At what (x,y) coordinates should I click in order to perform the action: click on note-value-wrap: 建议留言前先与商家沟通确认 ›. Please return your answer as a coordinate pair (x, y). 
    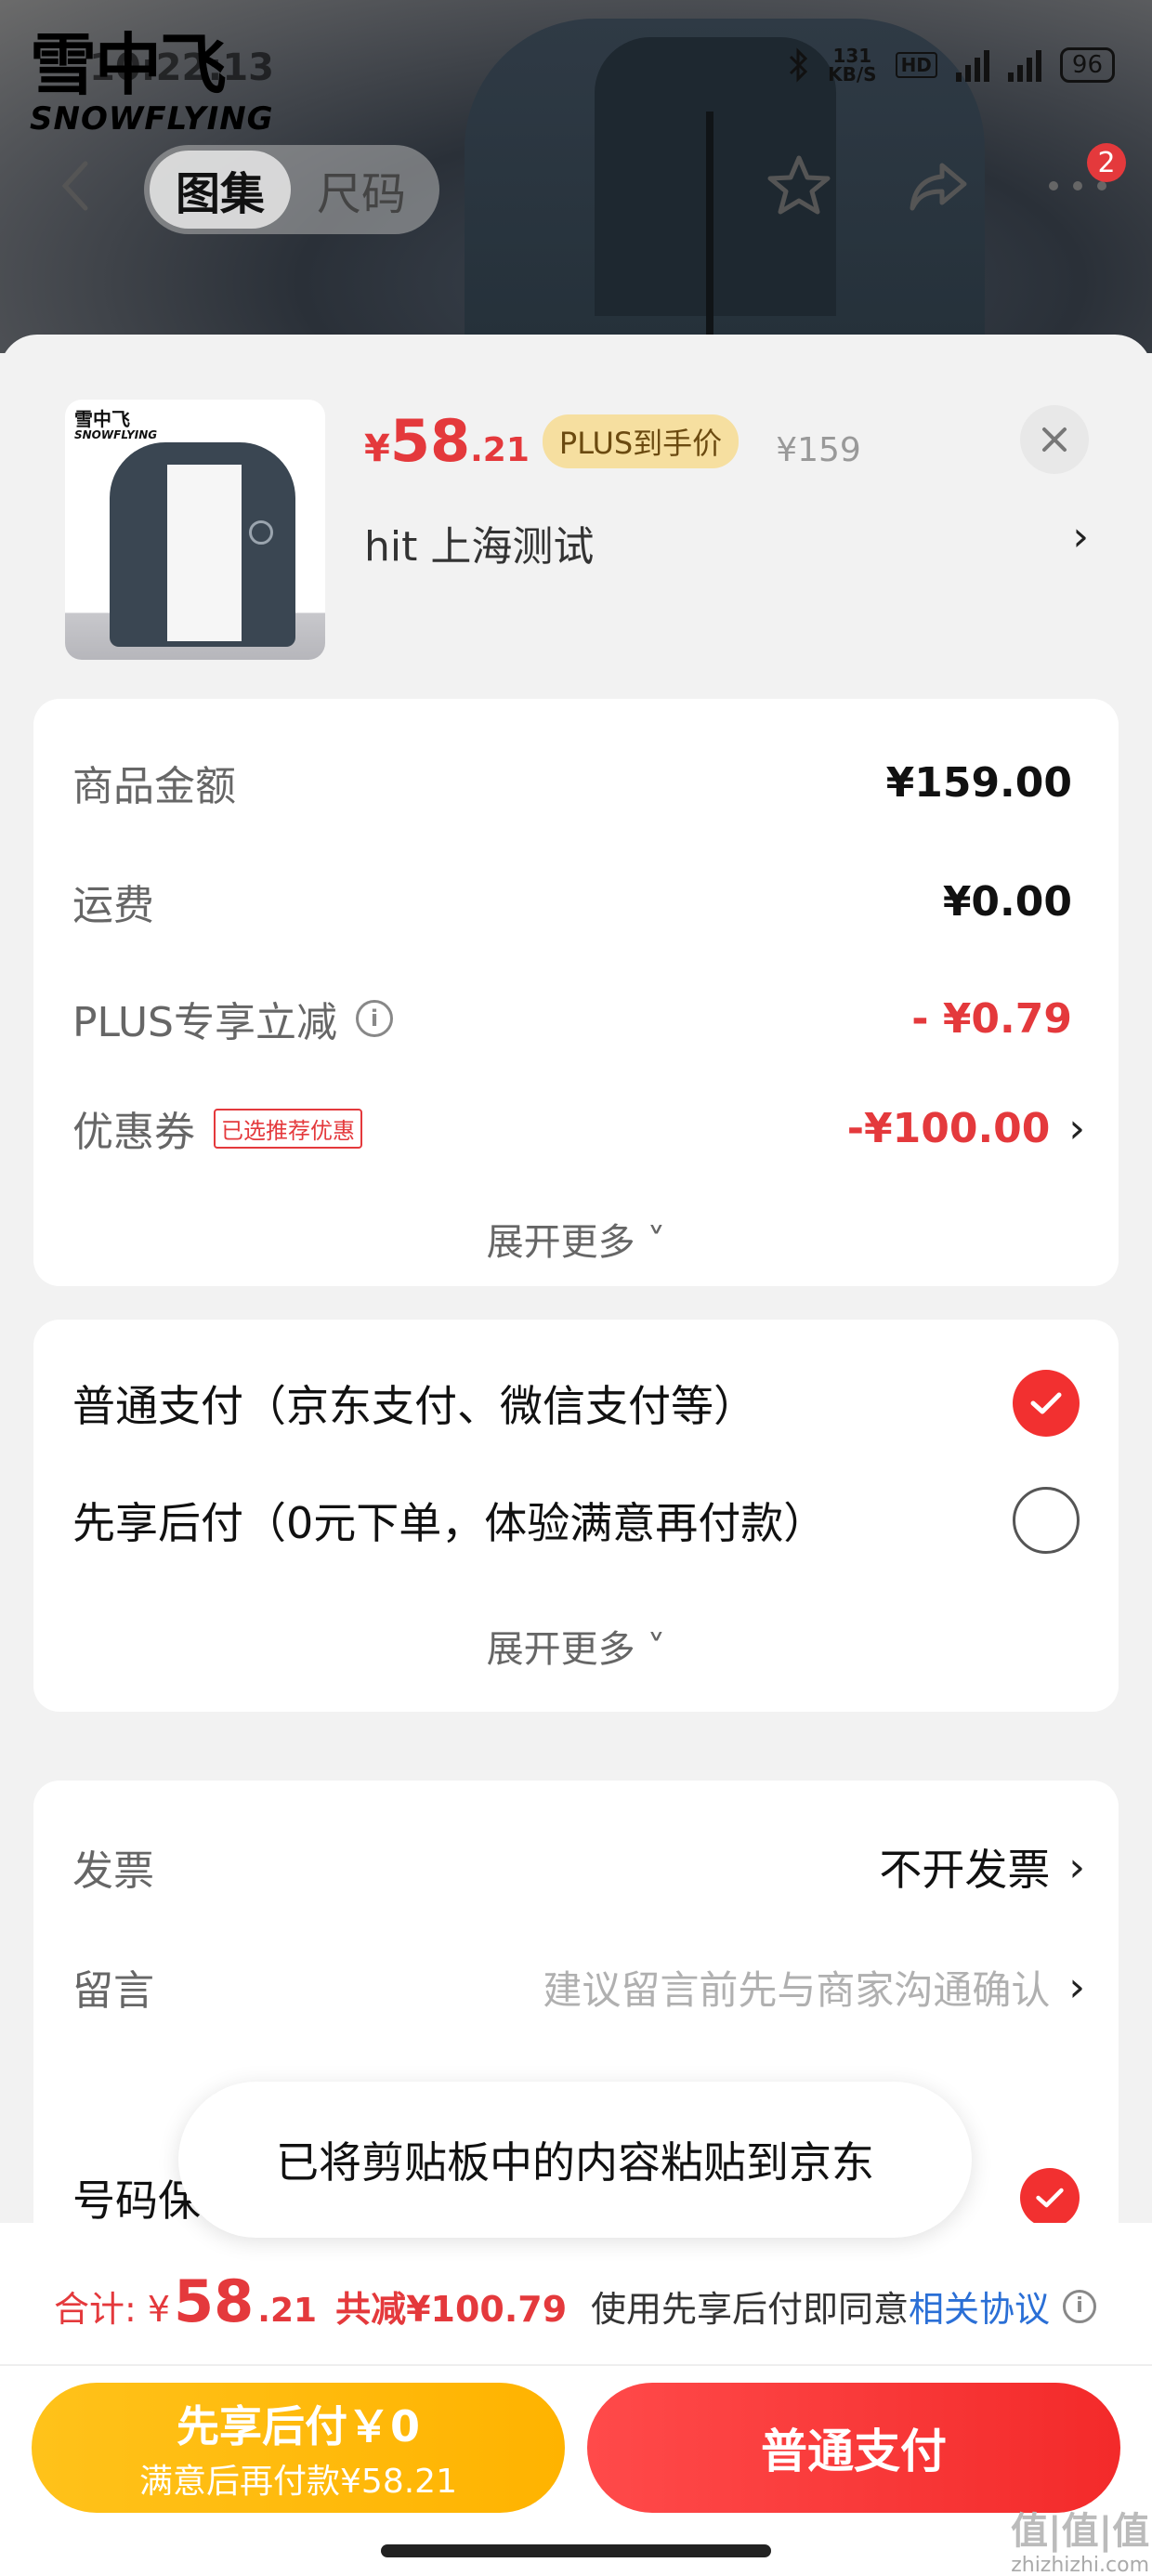
    Looking at the image, I should click on (814, 1987).